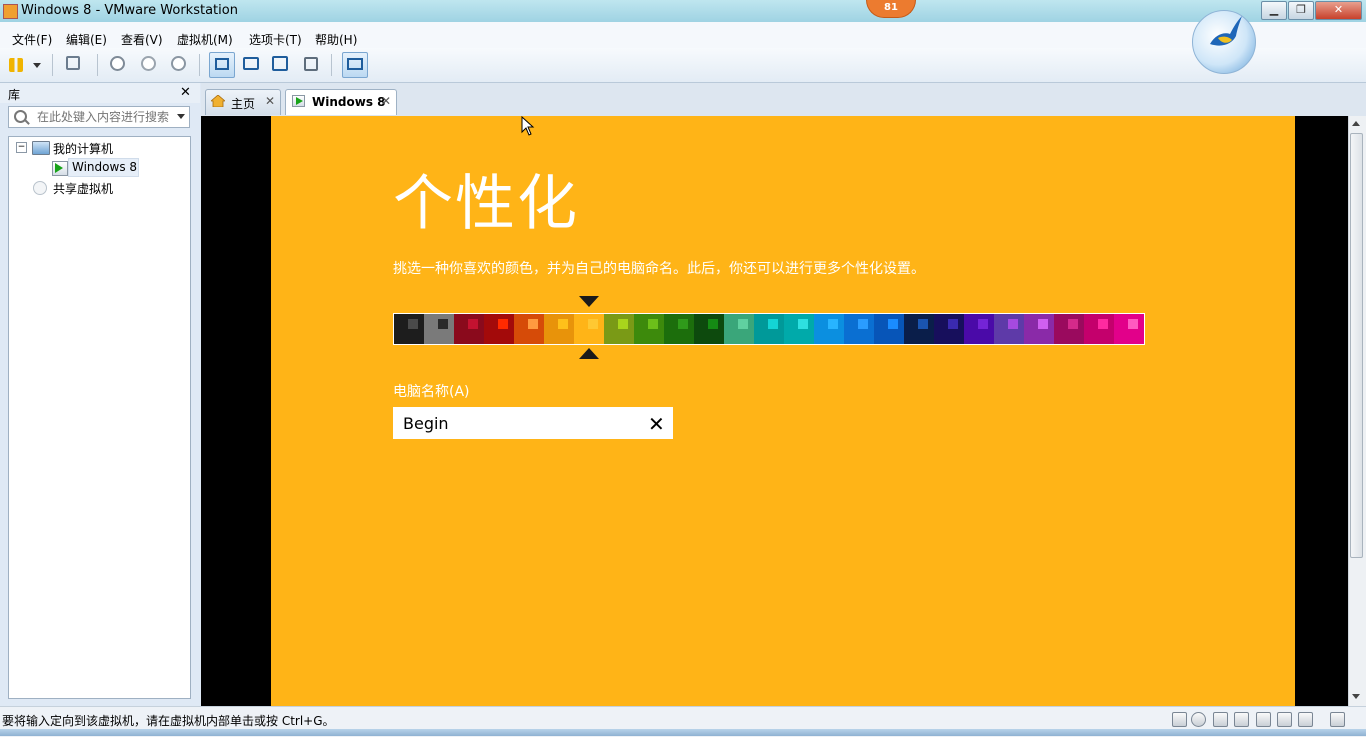 The image size is (1366, 737). What do you see at coordinates (83, 148) in the screenshot?
I see `tree-item-my-computer: 我的计算机` at bounding box center [83, 148].